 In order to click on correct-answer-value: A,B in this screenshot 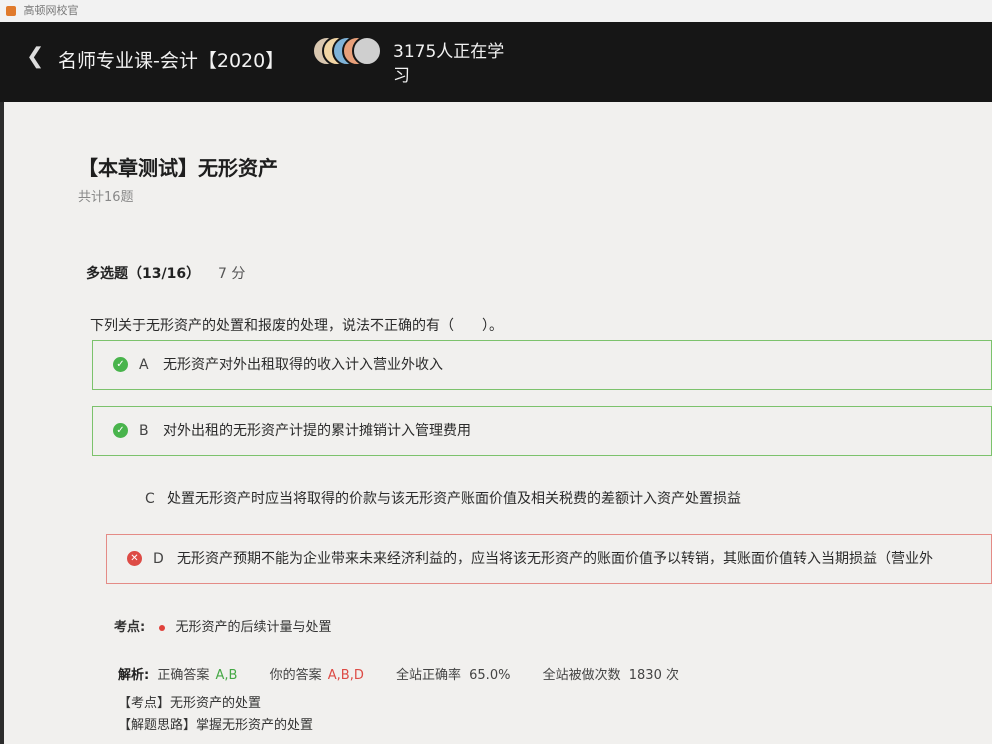, I will do `click(226, 675)`.